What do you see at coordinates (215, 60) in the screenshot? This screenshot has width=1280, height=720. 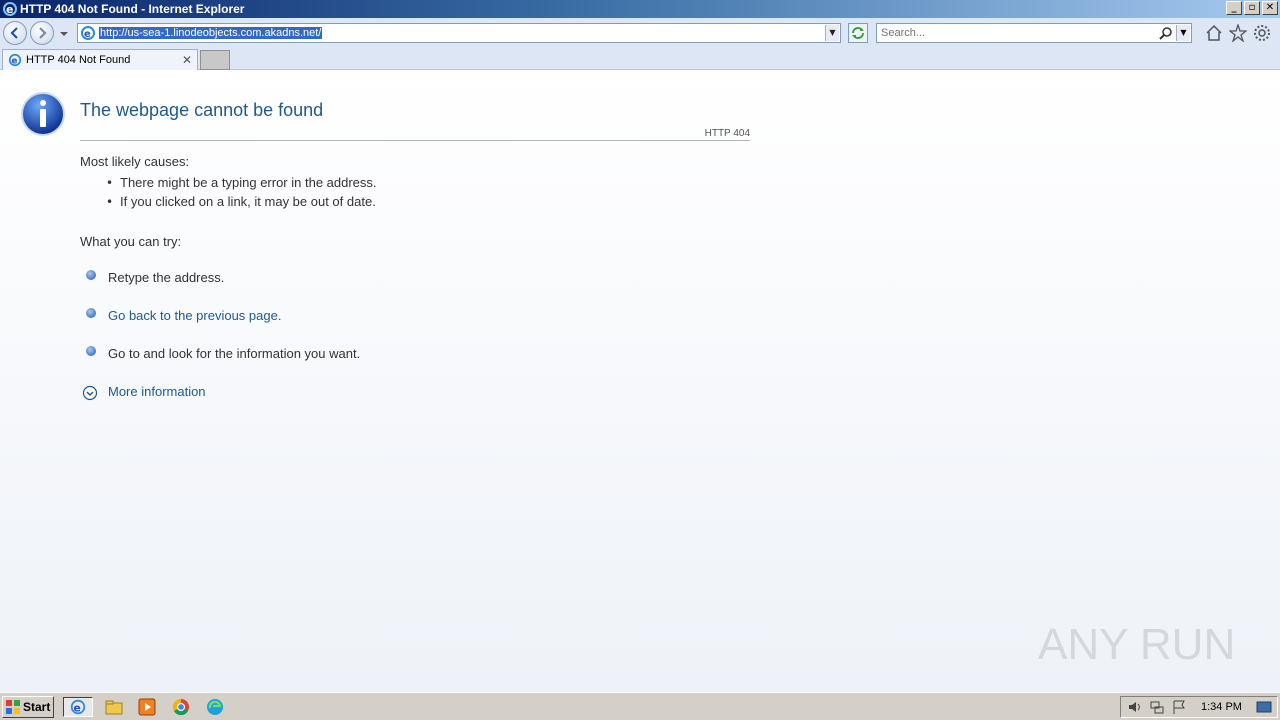 I see `new-tab-button` at bounding box center [215, 60].